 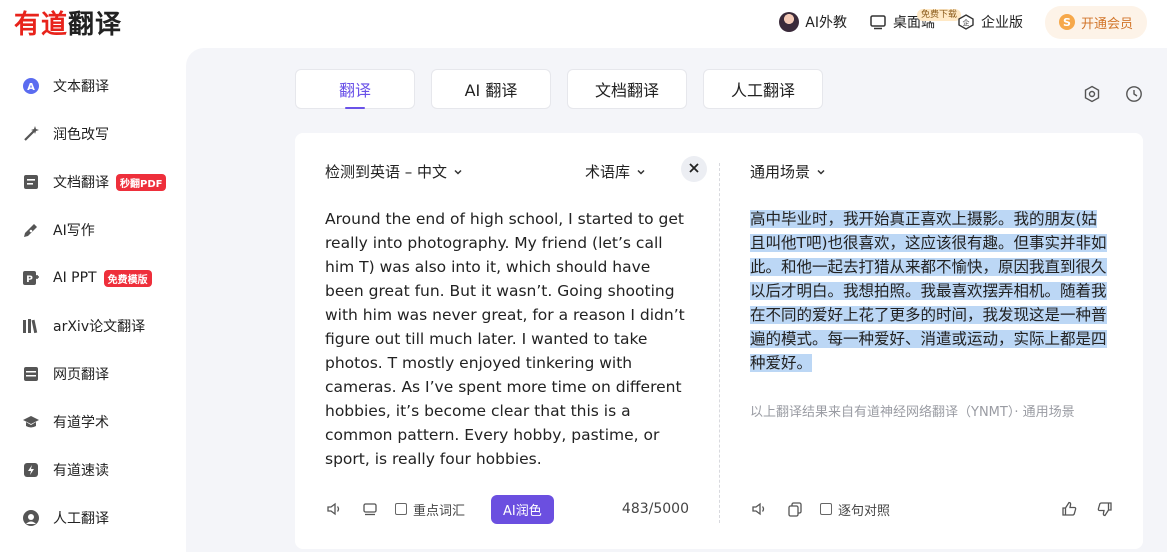 What do you see at coordinates (81, 471) in the screenshot?
I see `sidebar-item-label: 有道速读` at bounding box center [81, 471].